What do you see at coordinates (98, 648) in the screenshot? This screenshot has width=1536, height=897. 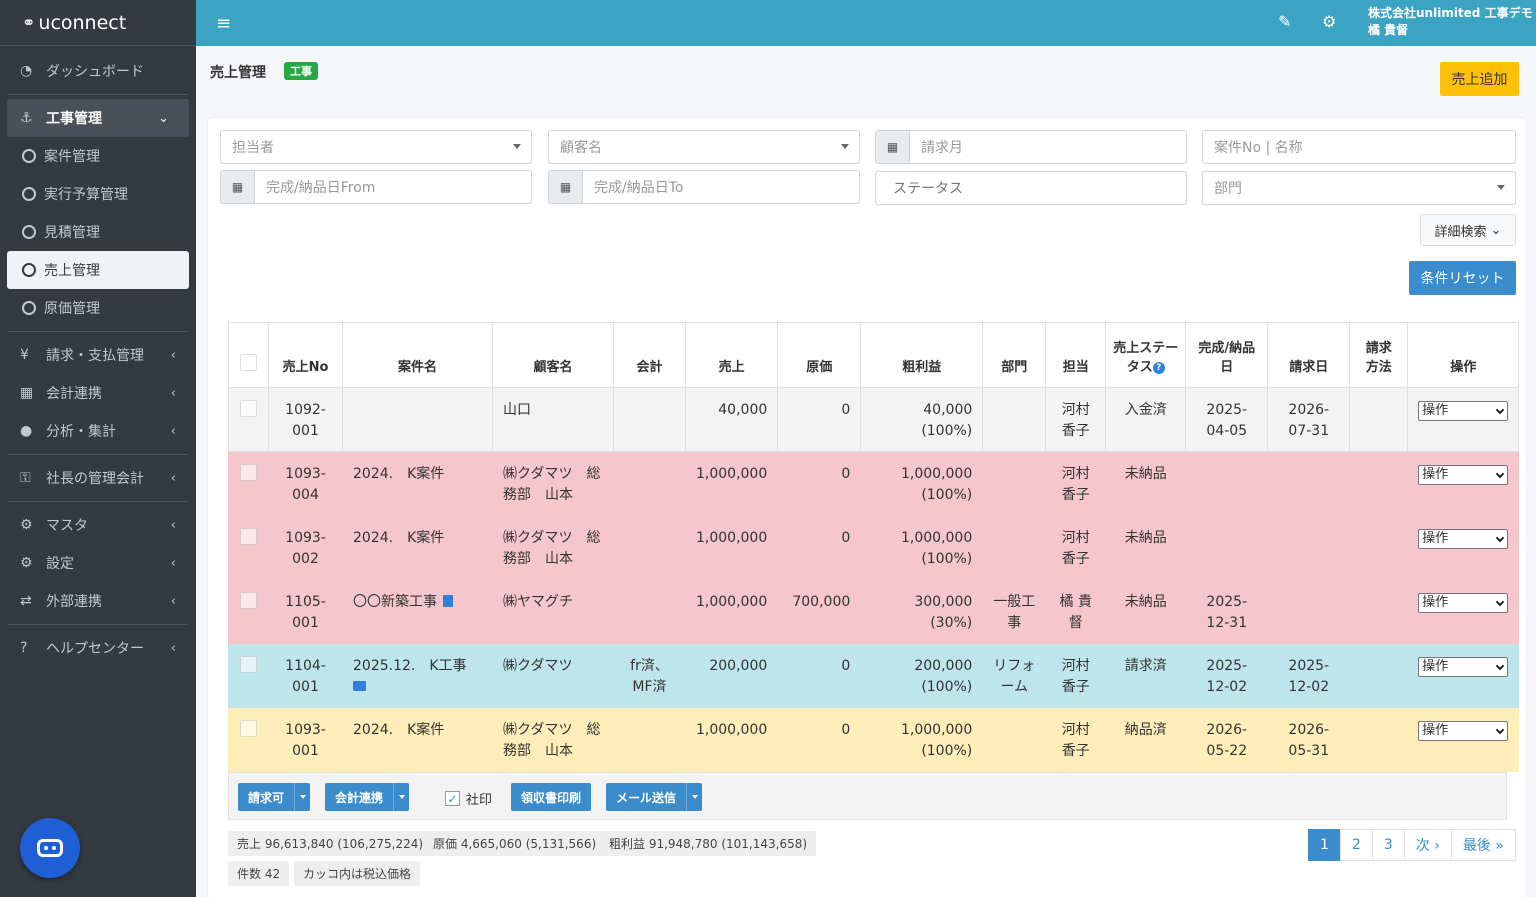 I see `sidebar-item-help: ? ヘルプセンター ‹` at bounding box center [98, 648].